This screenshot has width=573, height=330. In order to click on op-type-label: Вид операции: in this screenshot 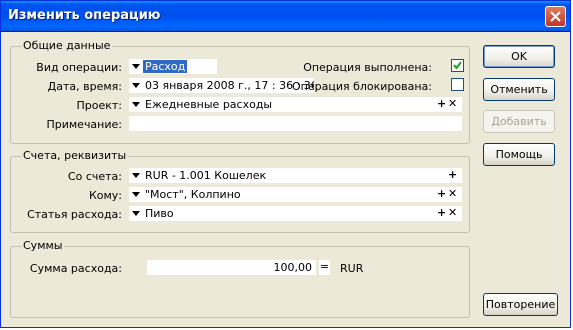, I will do `click(79, 67)`.